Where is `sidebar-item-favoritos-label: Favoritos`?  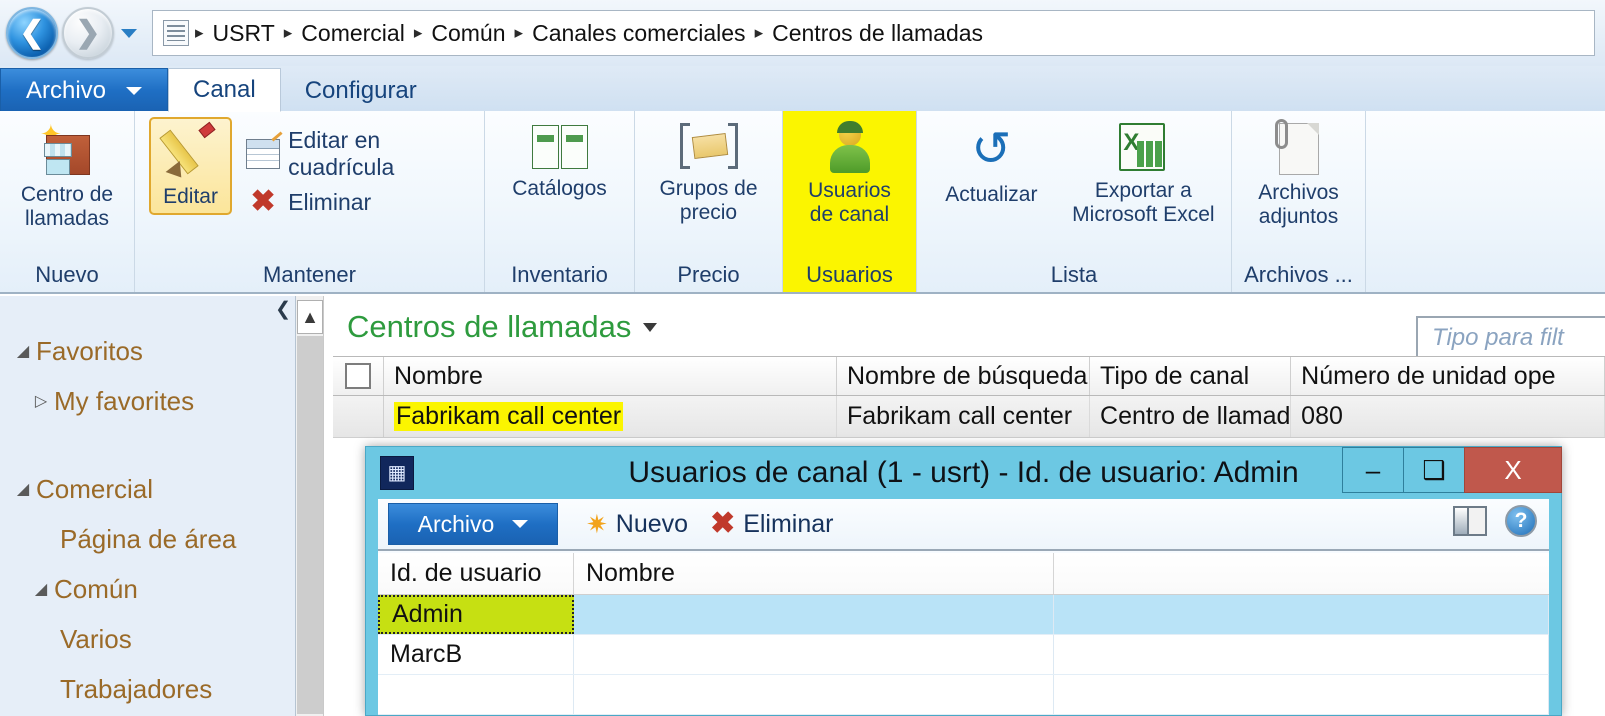
sidebar-item-favoritos-label: Favoritos is located at coordinates (89, 350).